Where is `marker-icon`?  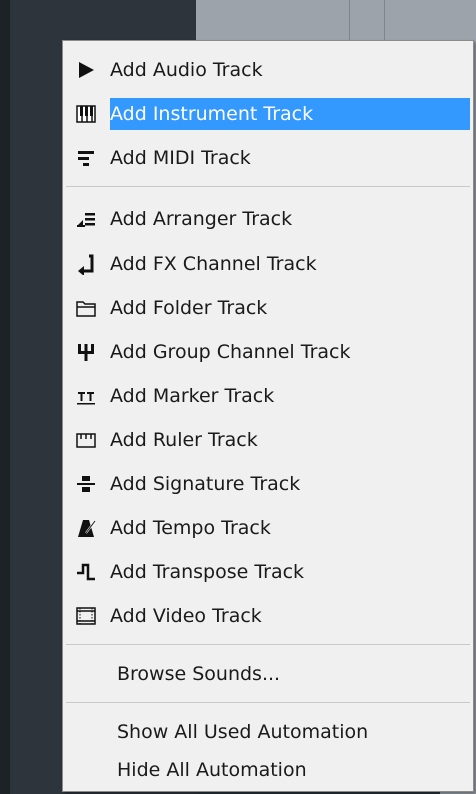
marker-icon is located at coordinates (86, 396).